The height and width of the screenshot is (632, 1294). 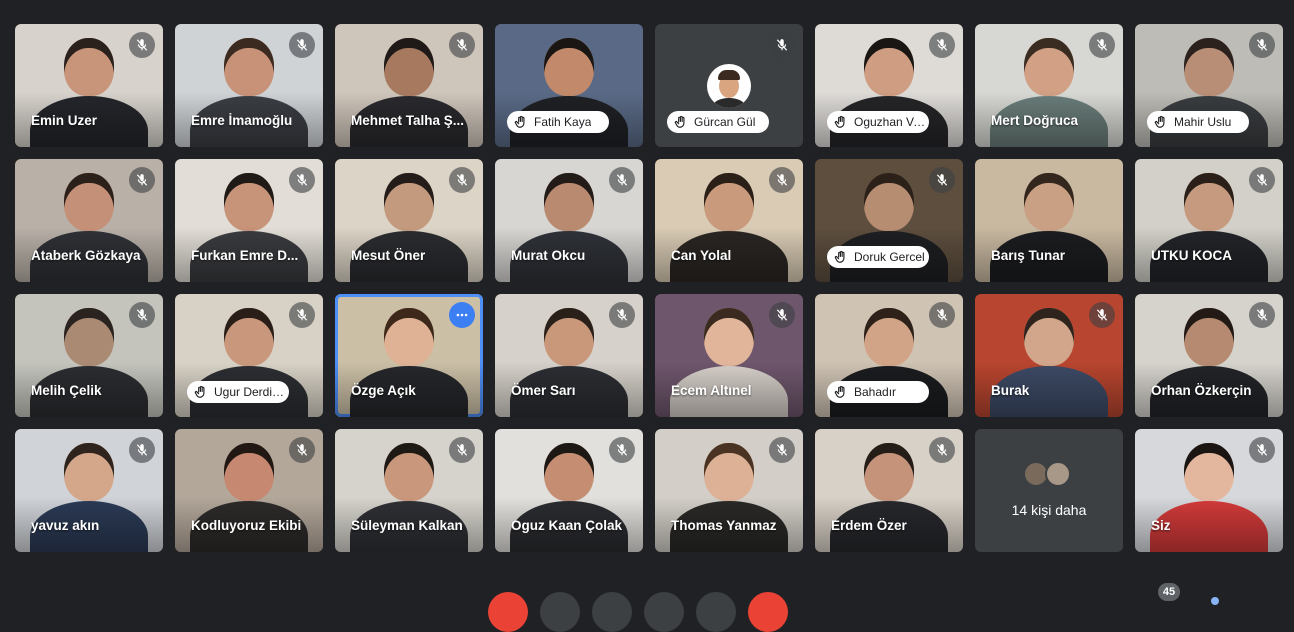 I want to click on participant-name: Ömer Sarı, so click(x=543, y=390).